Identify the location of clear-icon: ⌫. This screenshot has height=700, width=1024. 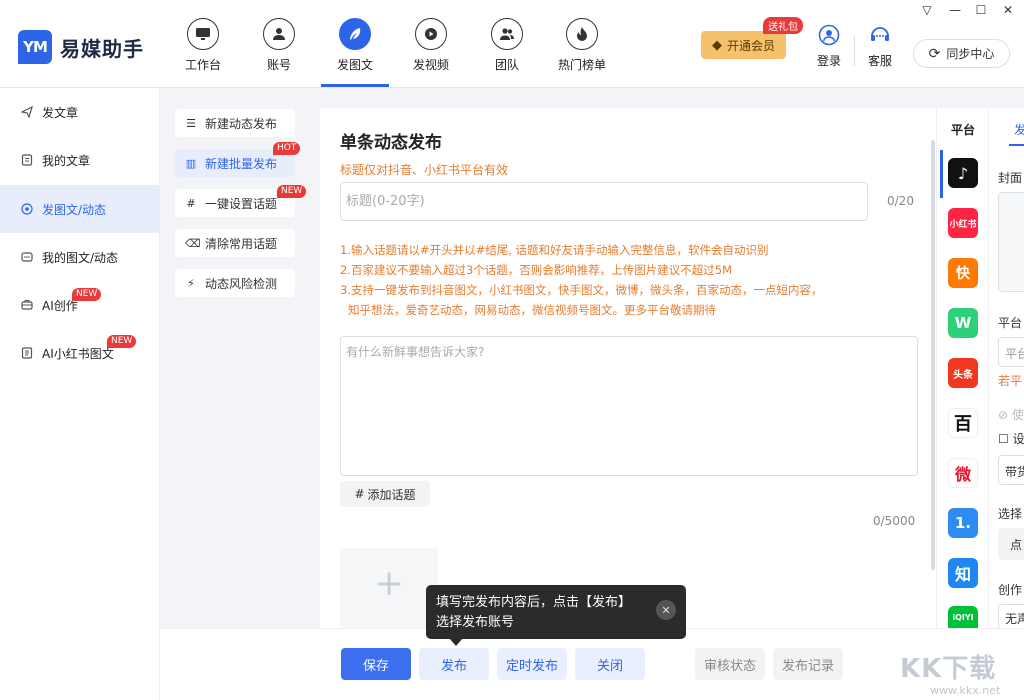
(193, 243).